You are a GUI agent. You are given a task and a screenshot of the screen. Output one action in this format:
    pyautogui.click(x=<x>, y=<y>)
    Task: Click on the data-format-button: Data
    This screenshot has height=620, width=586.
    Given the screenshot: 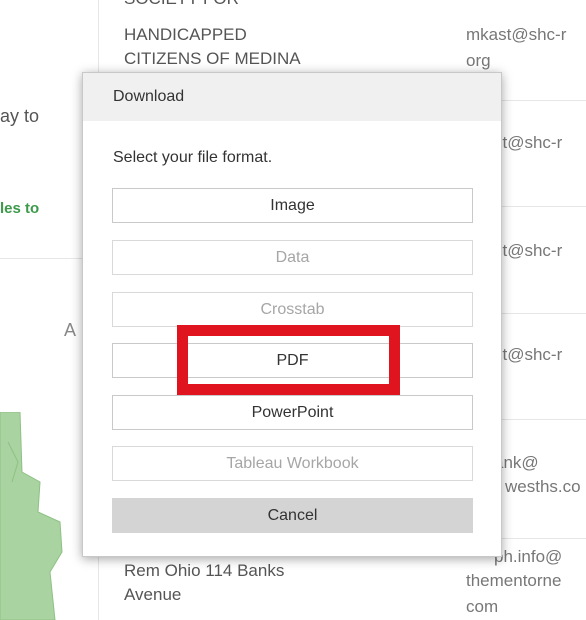 What is the action you would take?
    pyautogui.click(x=292, y=257)
    